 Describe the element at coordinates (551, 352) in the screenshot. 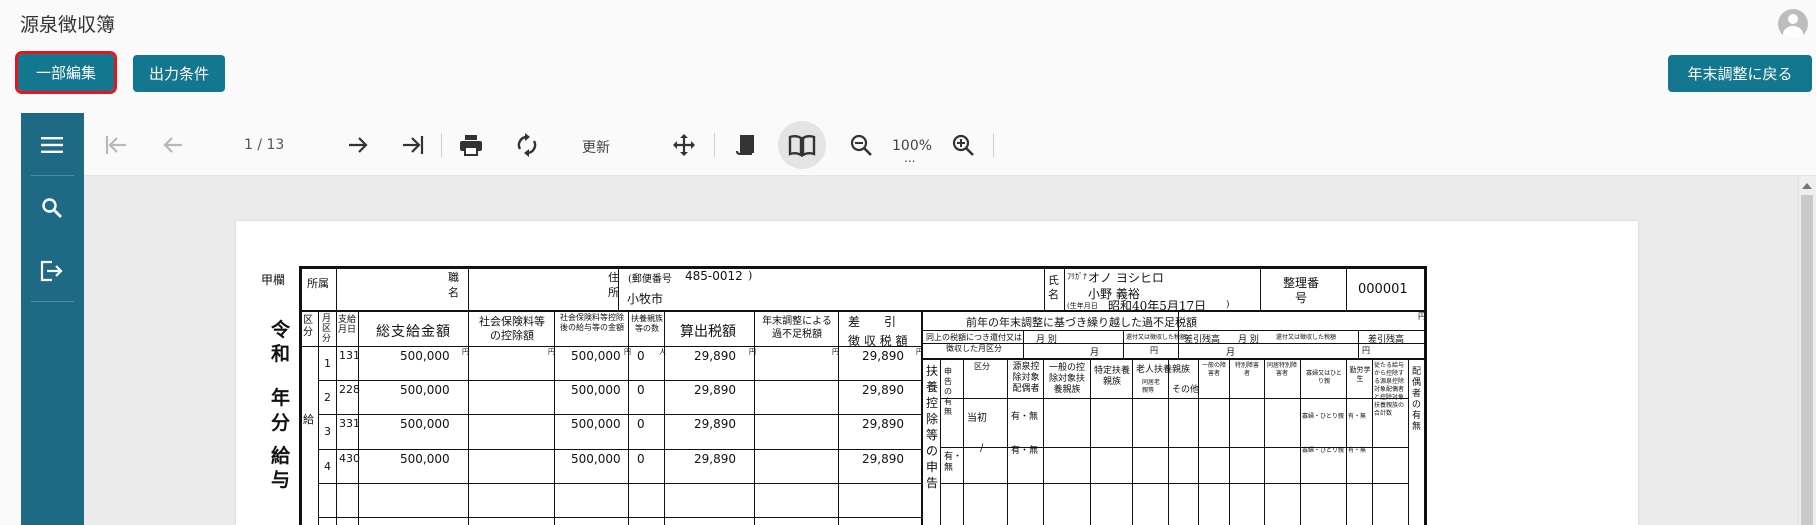

I see `unit-mark: 円` at that location.